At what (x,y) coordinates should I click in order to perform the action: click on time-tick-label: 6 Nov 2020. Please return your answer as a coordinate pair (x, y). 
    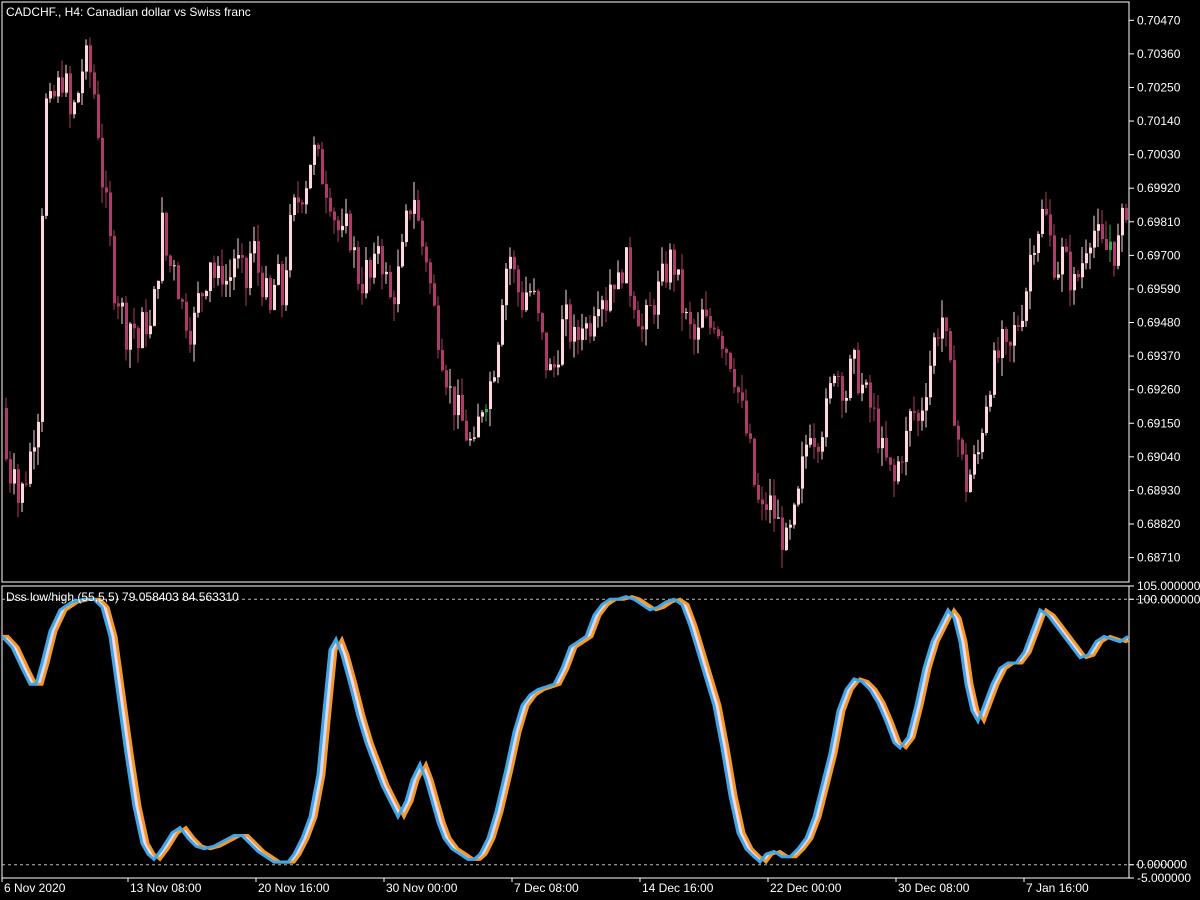
    Looking at the image, I should click on (35, 888).